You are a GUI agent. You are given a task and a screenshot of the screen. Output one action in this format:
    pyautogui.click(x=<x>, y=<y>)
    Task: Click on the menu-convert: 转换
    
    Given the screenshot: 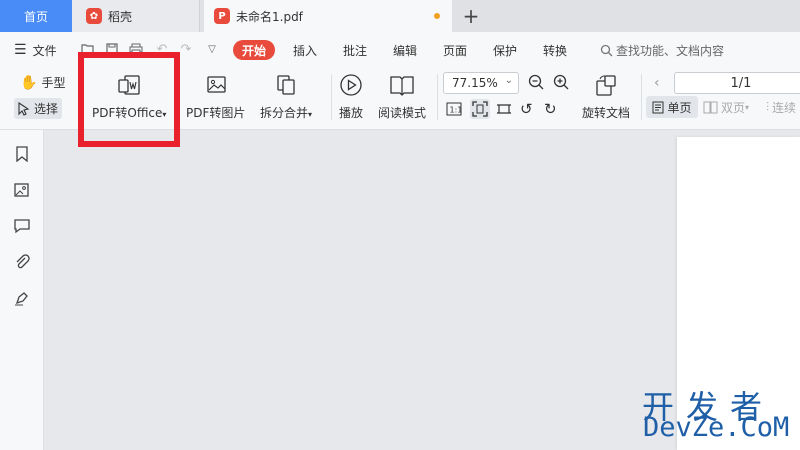 What is the action you would take?
    pyautogui.click(x=555, y=50)
    